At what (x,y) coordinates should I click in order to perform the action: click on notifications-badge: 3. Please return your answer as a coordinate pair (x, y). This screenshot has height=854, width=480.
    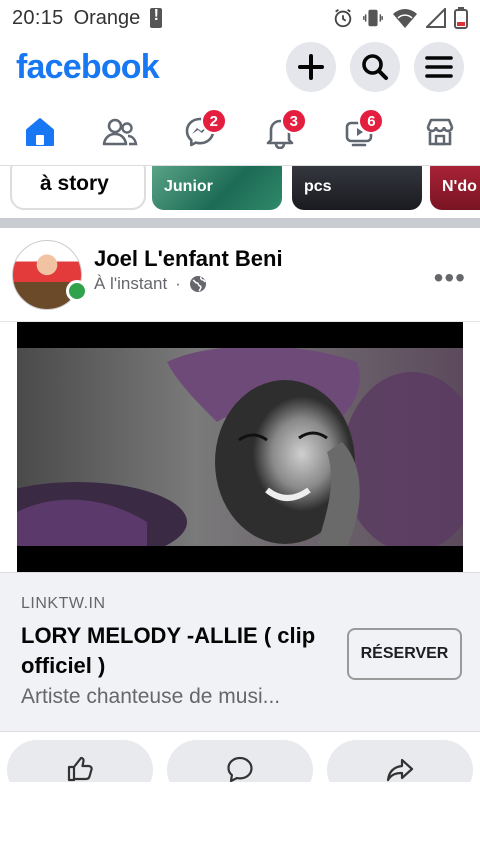
    Looking at the image, I should click on (293, 121).